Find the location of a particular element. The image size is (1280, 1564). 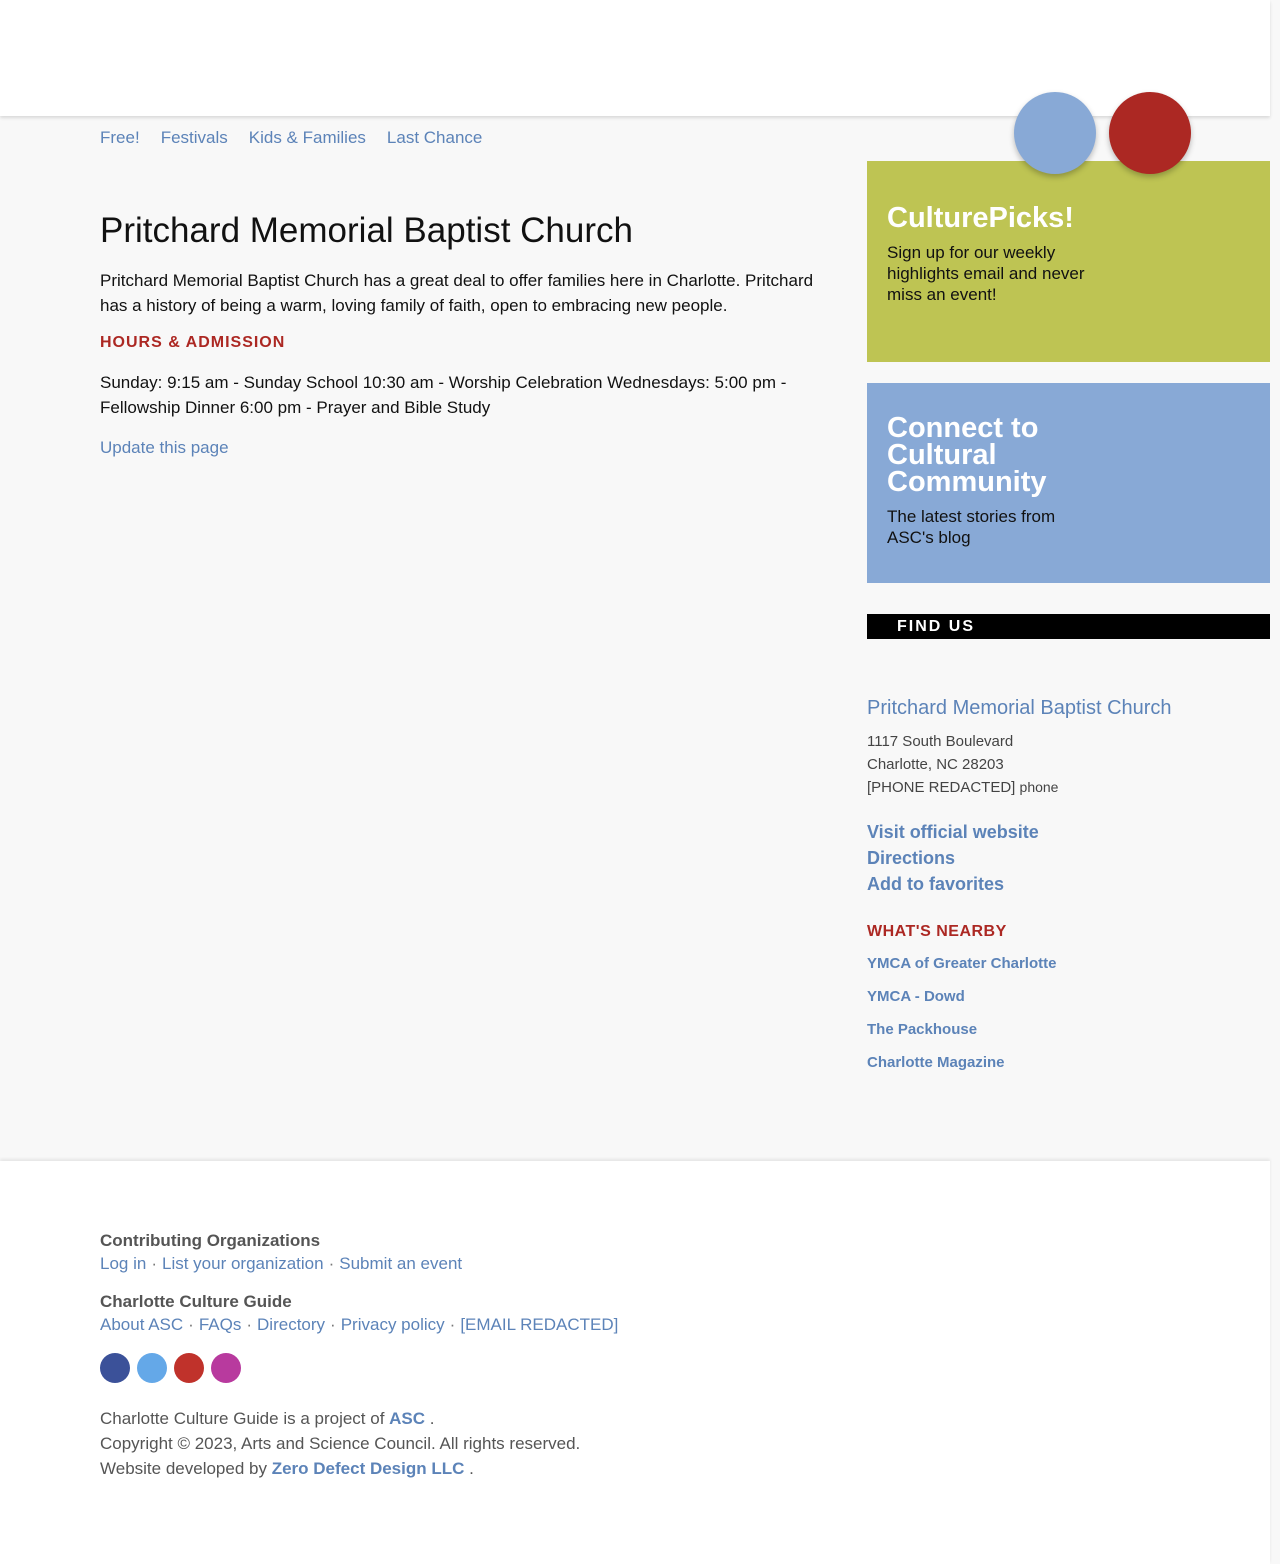

connect-title: Connect to Cultural Community is located at coordinates (967, 455).